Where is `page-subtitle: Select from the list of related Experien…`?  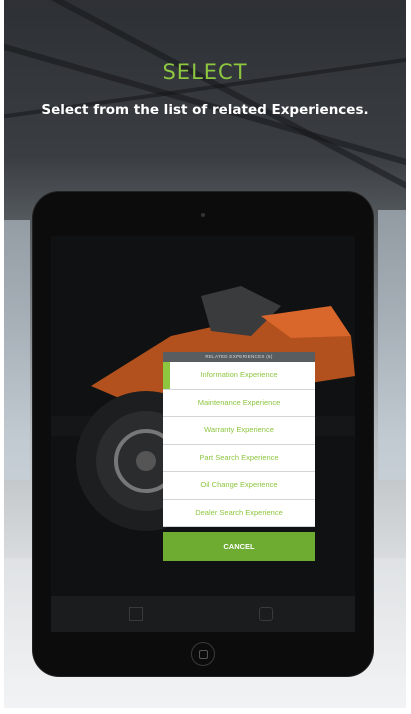 page-subtitle: Select from the list of related Experien… is located at coordinates (205, 110).